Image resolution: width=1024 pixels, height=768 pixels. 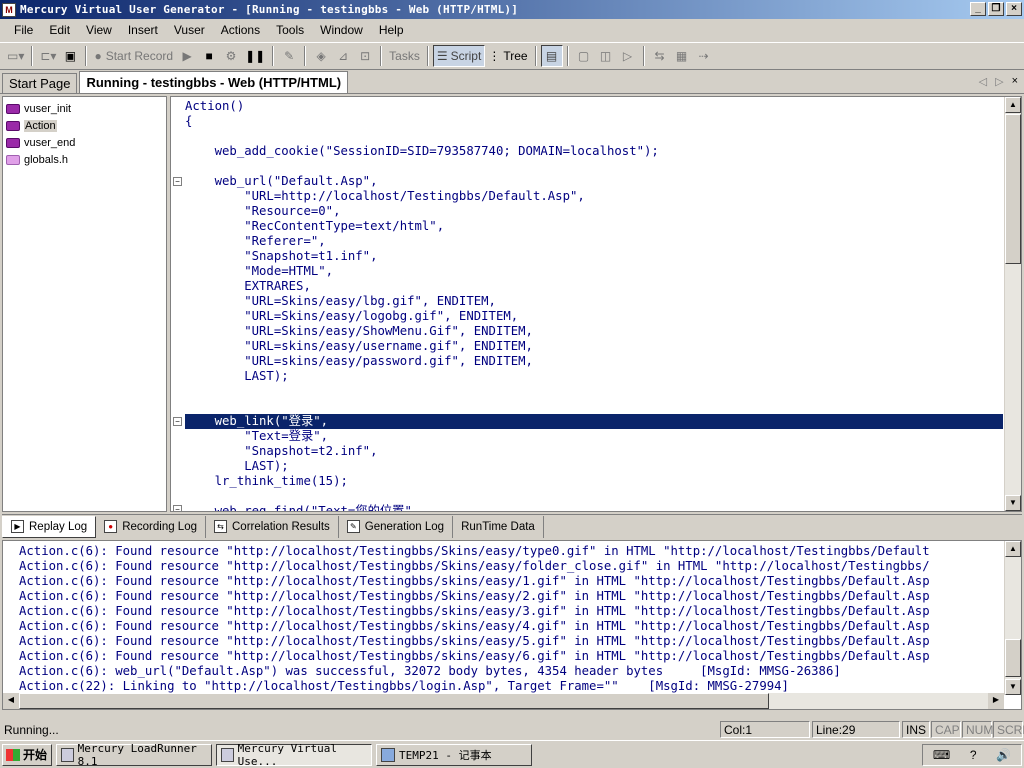 What do you see at coordinates (594, 481) in the screenshot?
I see `code-line: lr_think_time(15);` at bounding box center [594, 481].